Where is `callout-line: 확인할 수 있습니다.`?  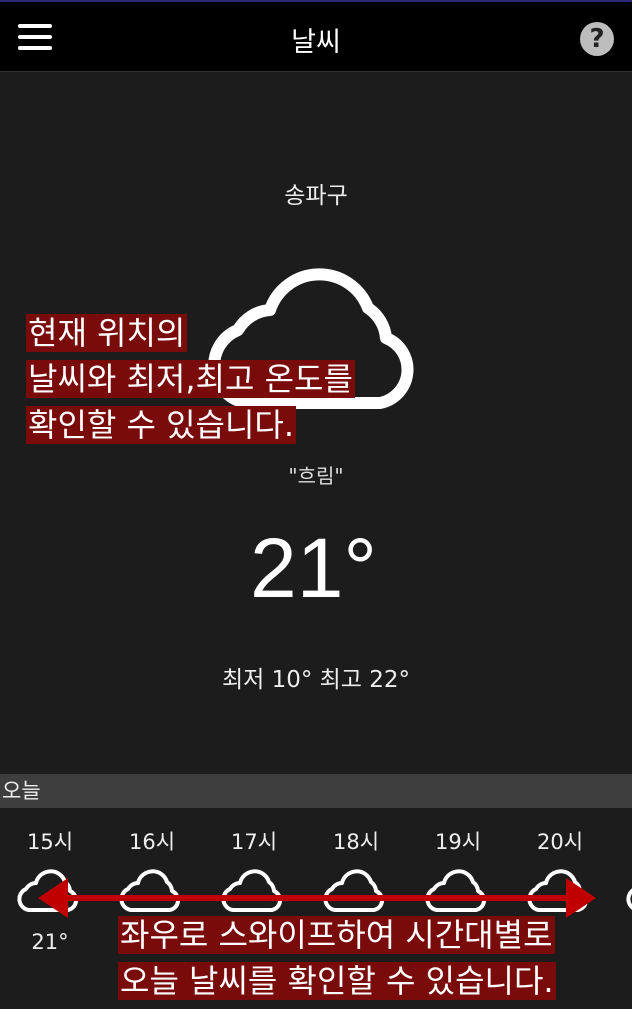 callout-line: 확인할 수 있습니다. is located at coordinates (161, 425).